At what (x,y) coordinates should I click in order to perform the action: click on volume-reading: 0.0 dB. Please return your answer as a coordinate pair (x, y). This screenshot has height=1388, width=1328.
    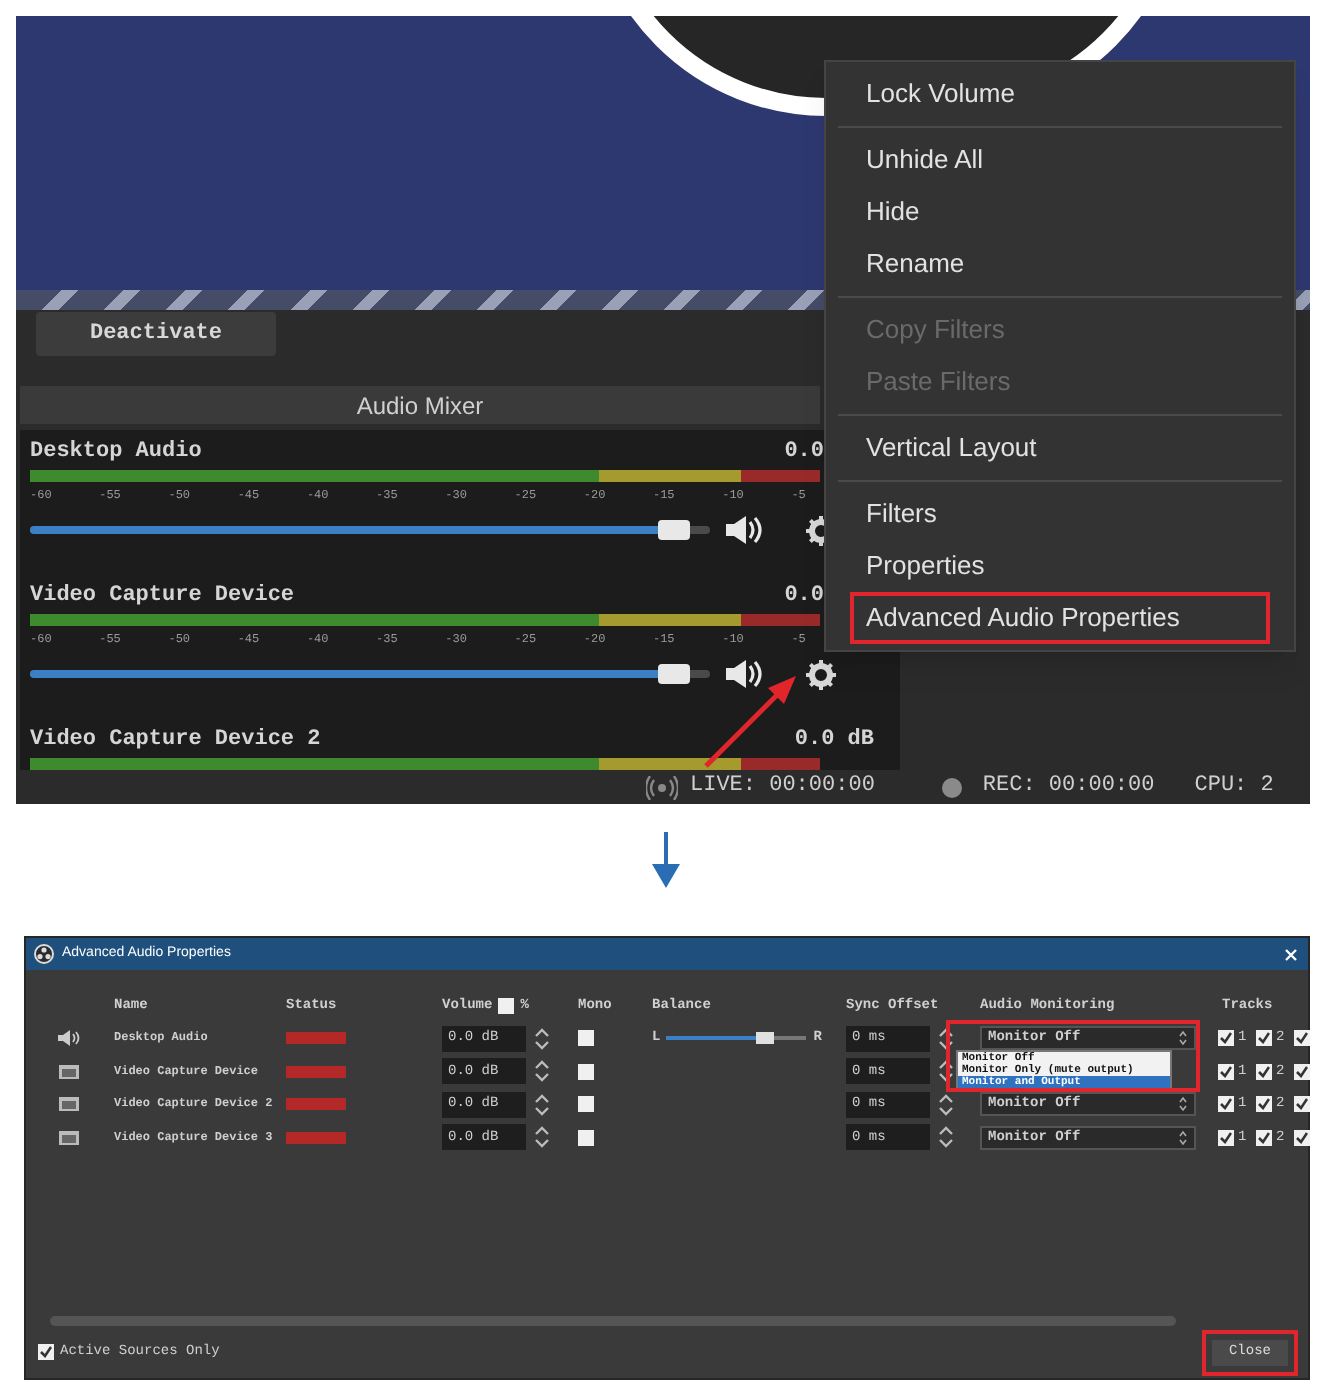
    Looking at the image, I should click on (834, 740).